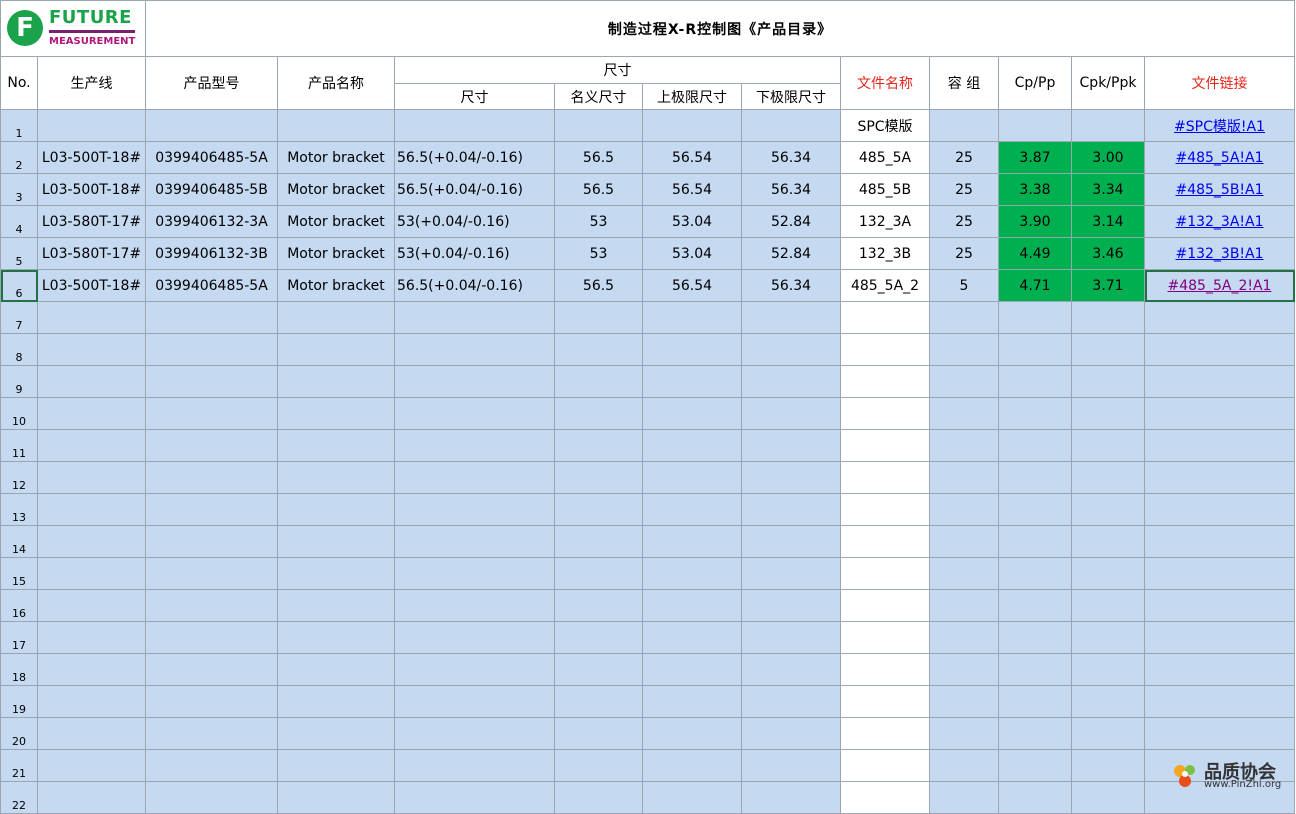 This screenshot has height=814, width=1296. Describe the element at coordinates (19, 701) in the screenshot. I see `cell-no: 19` at that location.